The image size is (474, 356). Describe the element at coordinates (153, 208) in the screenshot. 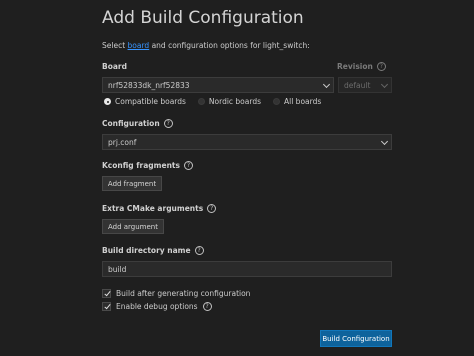

I see `cmake-arguments-label-text: Extra CMake arguments` at that location.